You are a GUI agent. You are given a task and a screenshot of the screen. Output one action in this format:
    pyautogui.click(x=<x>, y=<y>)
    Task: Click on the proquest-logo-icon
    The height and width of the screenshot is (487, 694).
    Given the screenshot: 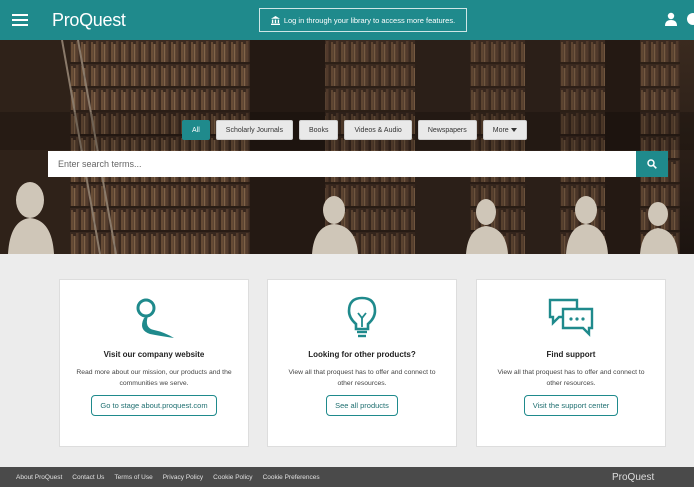 What is the action you would take?
    pyautogui.click(x=154, y=317)
    